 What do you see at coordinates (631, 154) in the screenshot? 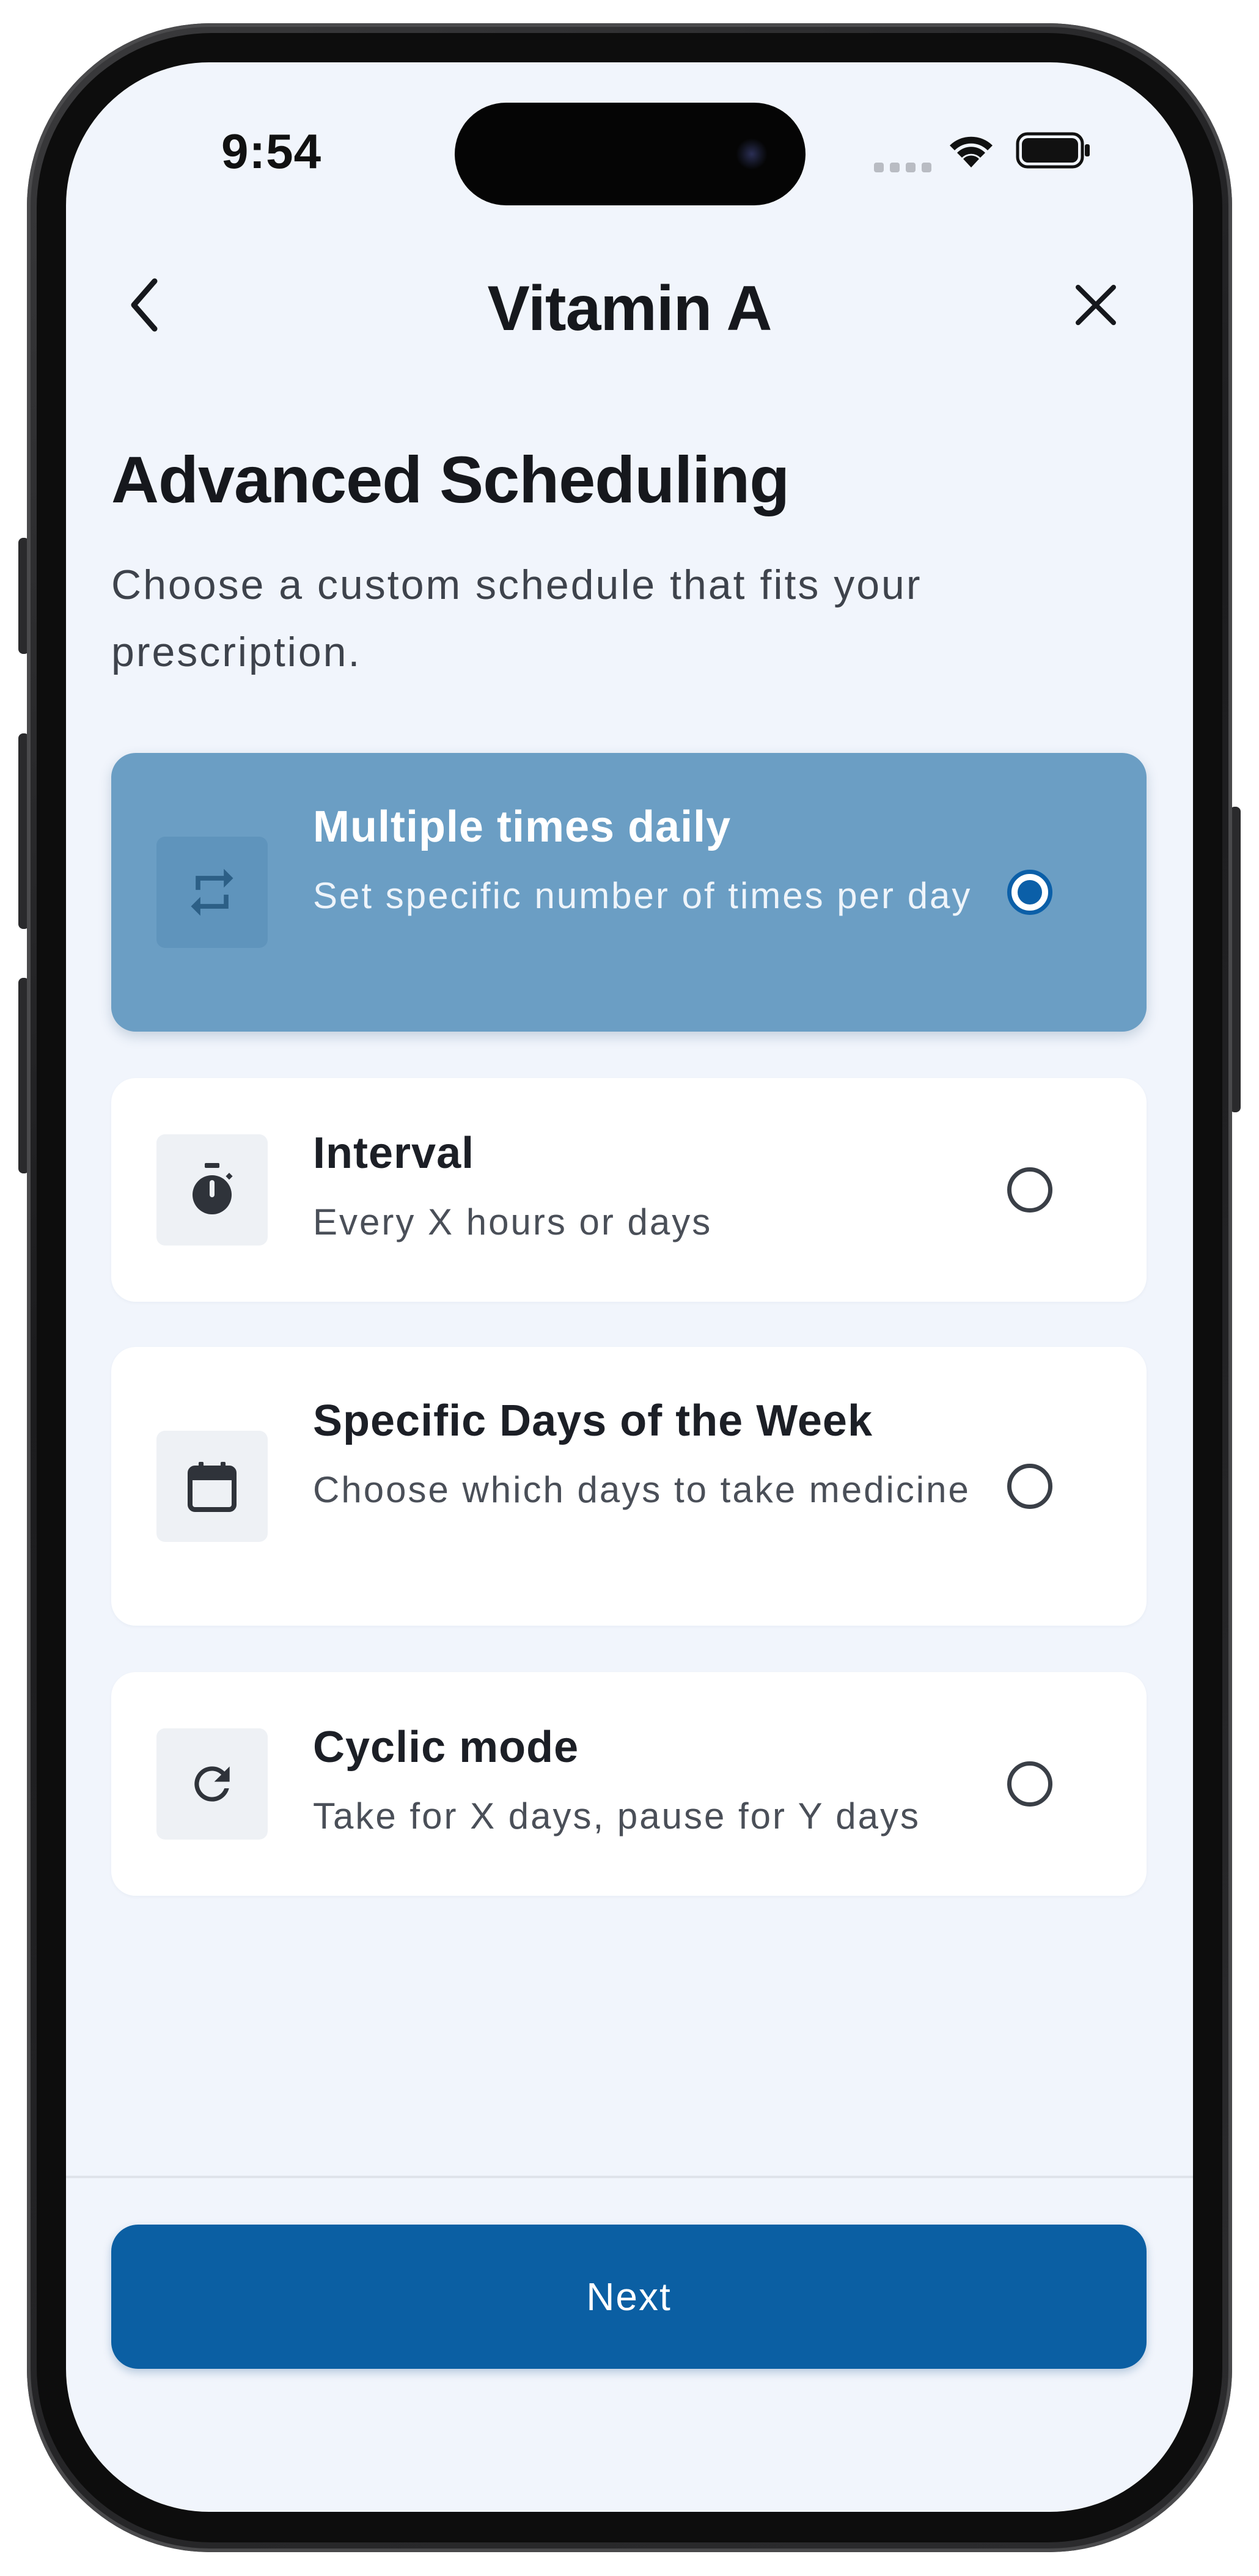
I see `dynamic-island` at bounding box center [631, 154].